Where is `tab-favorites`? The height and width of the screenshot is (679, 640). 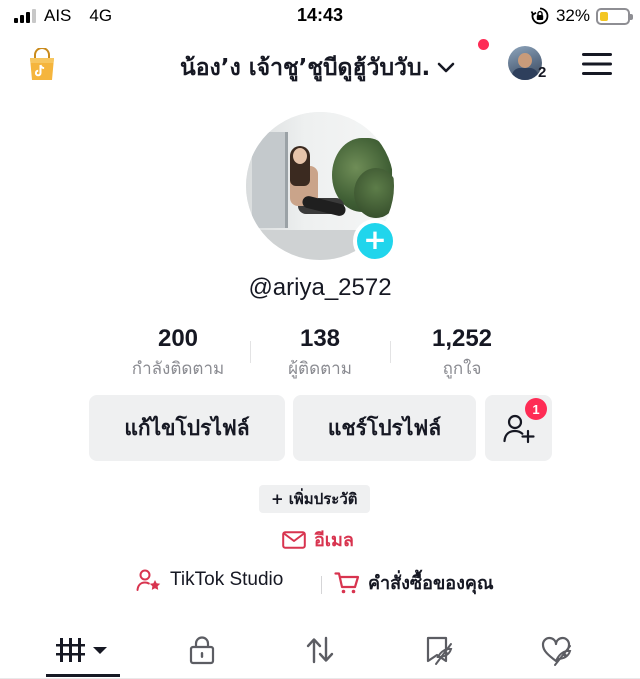 tab-favorites is located at coordinates (438, 650).